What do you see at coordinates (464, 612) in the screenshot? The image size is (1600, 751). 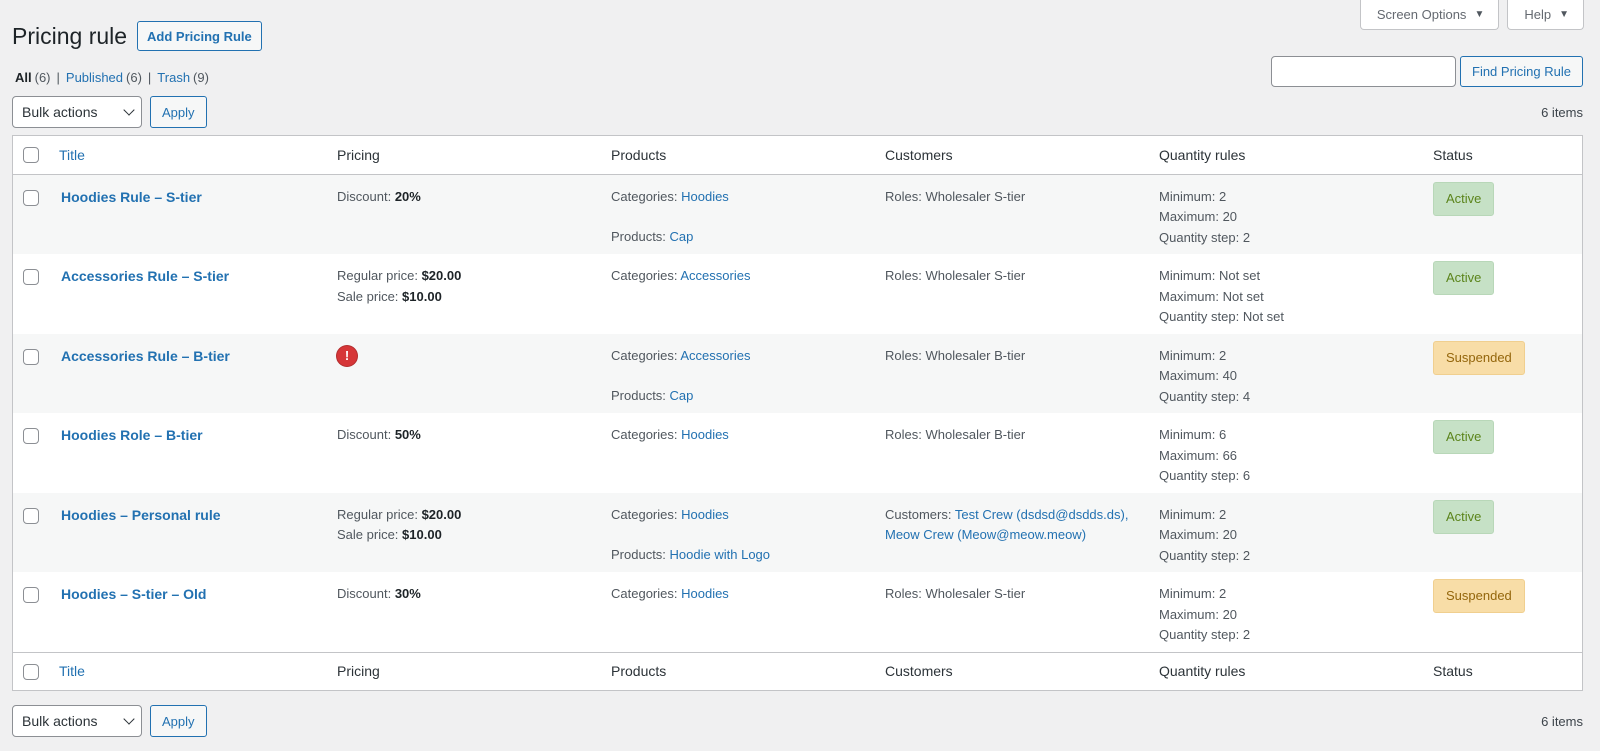 I see `pricing-cell: Discount: 30%` at bounding box center [464, 612].